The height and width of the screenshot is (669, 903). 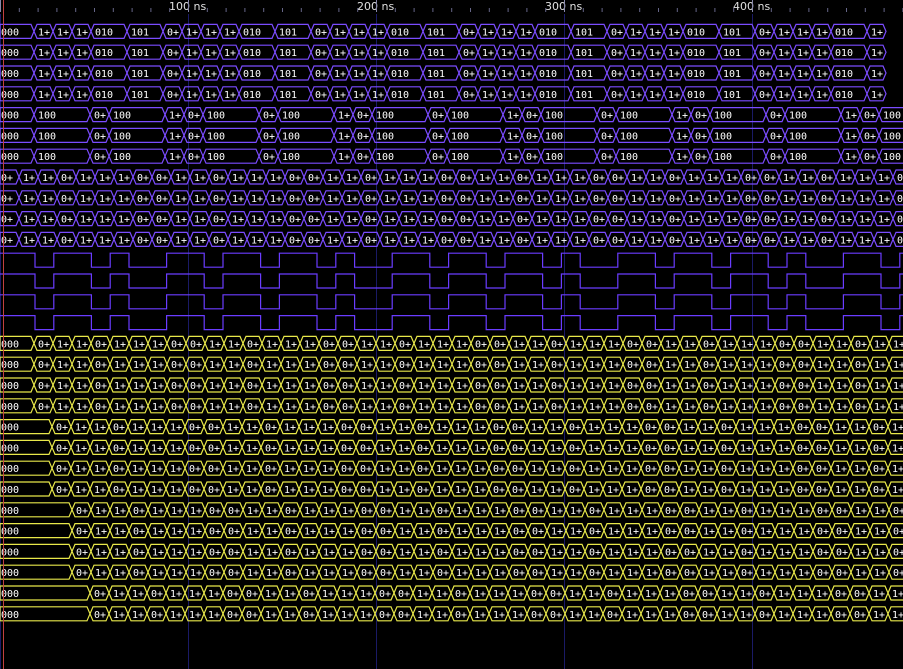 What do you see at coordinates (3, 334) in the screenshot?
I see `time-cursor` at bounding box center [3, 334].